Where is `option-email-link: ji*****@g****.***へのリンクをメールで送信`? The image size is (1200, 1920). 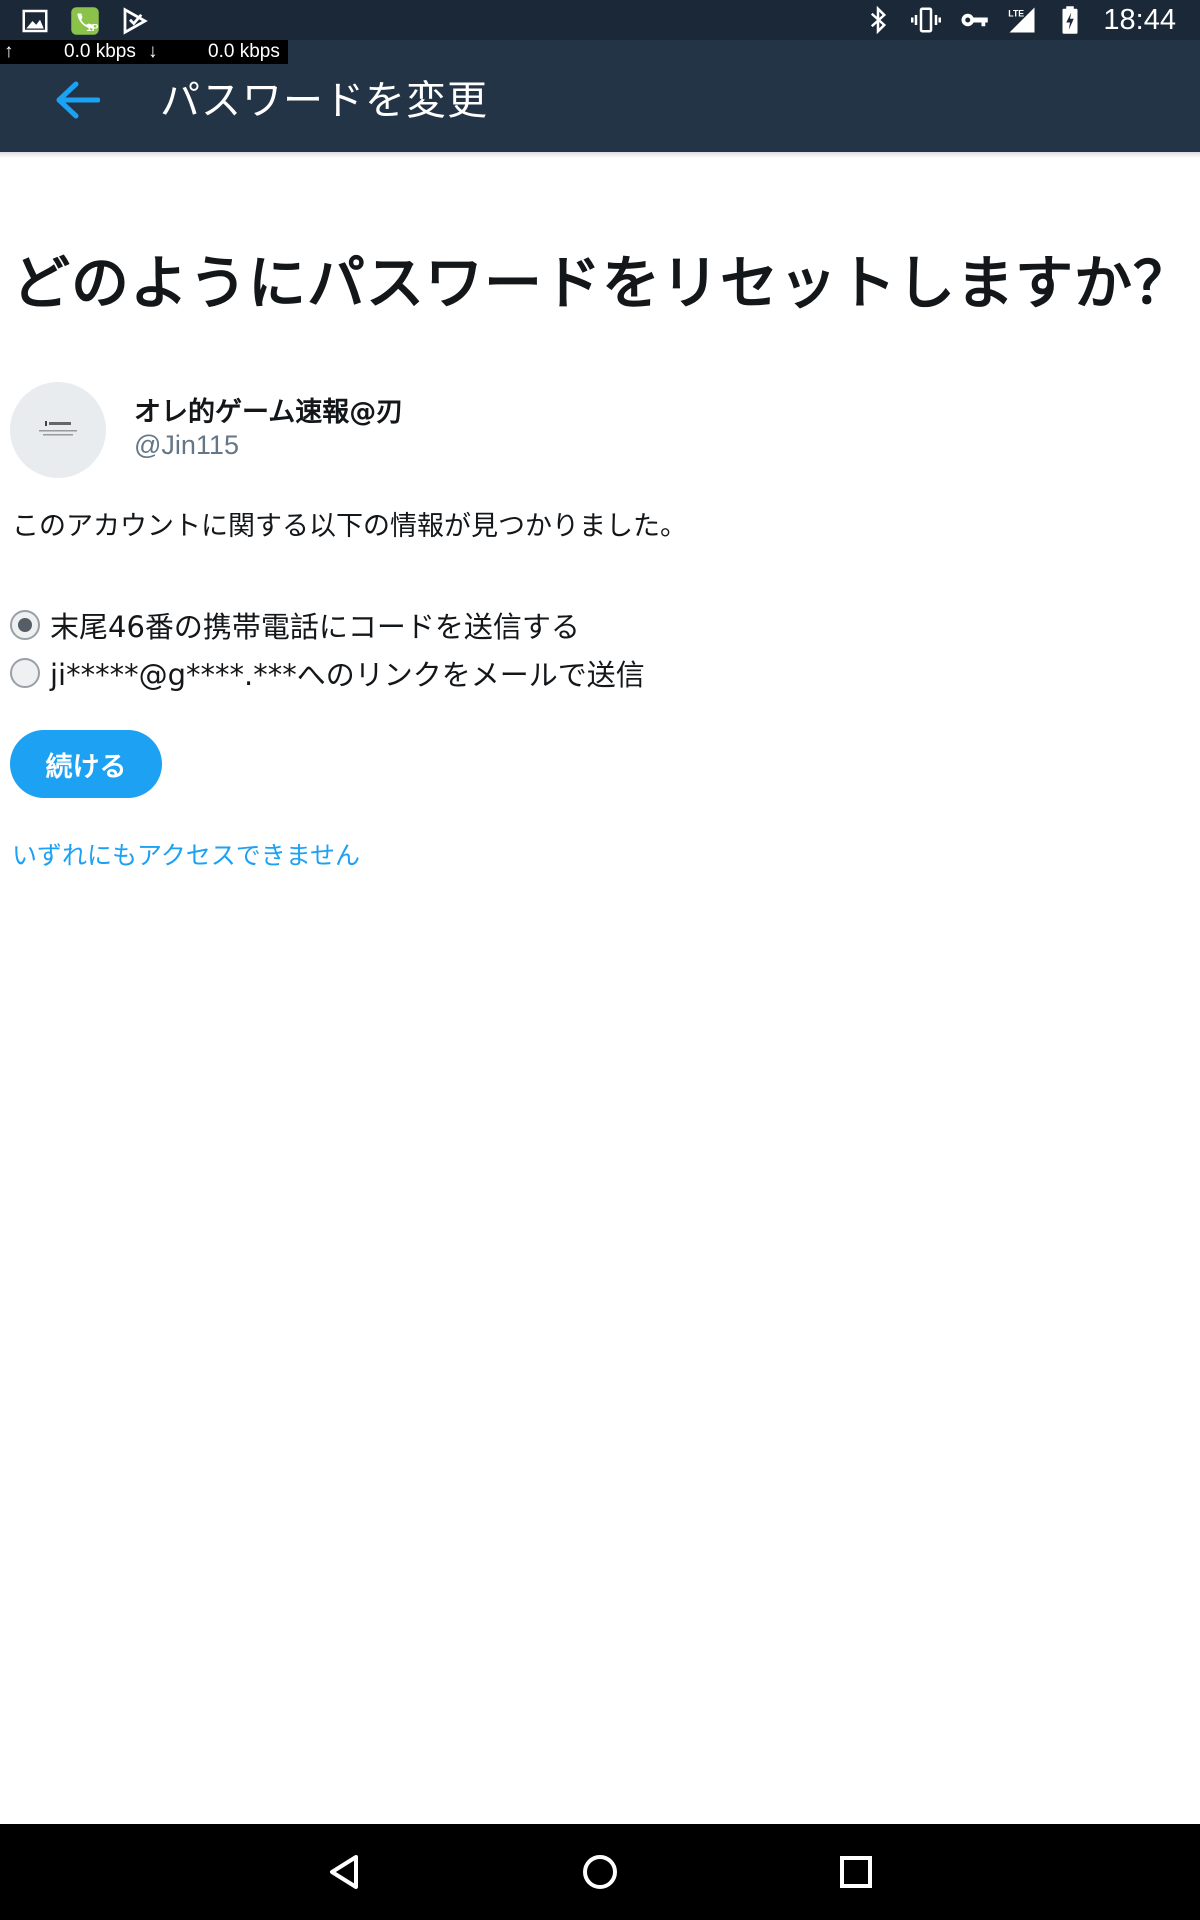 option-email-link: ji*****@g****.***へのリンクをメールで送信 is located at coordinates (327, 673).